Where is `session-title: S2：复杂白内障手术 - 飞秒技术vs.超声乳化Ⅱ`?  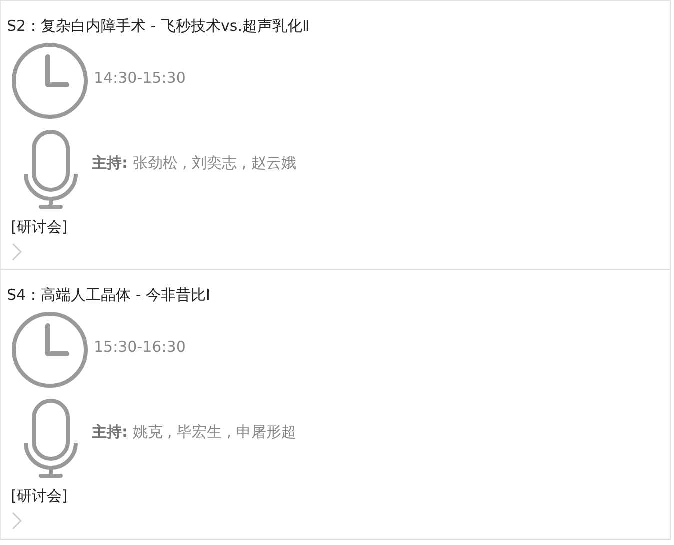
session-title: S2：复杂白内障手术 - 飞秒技术vs.超声乳化Ⅱ is located at coordinates (159, 26).